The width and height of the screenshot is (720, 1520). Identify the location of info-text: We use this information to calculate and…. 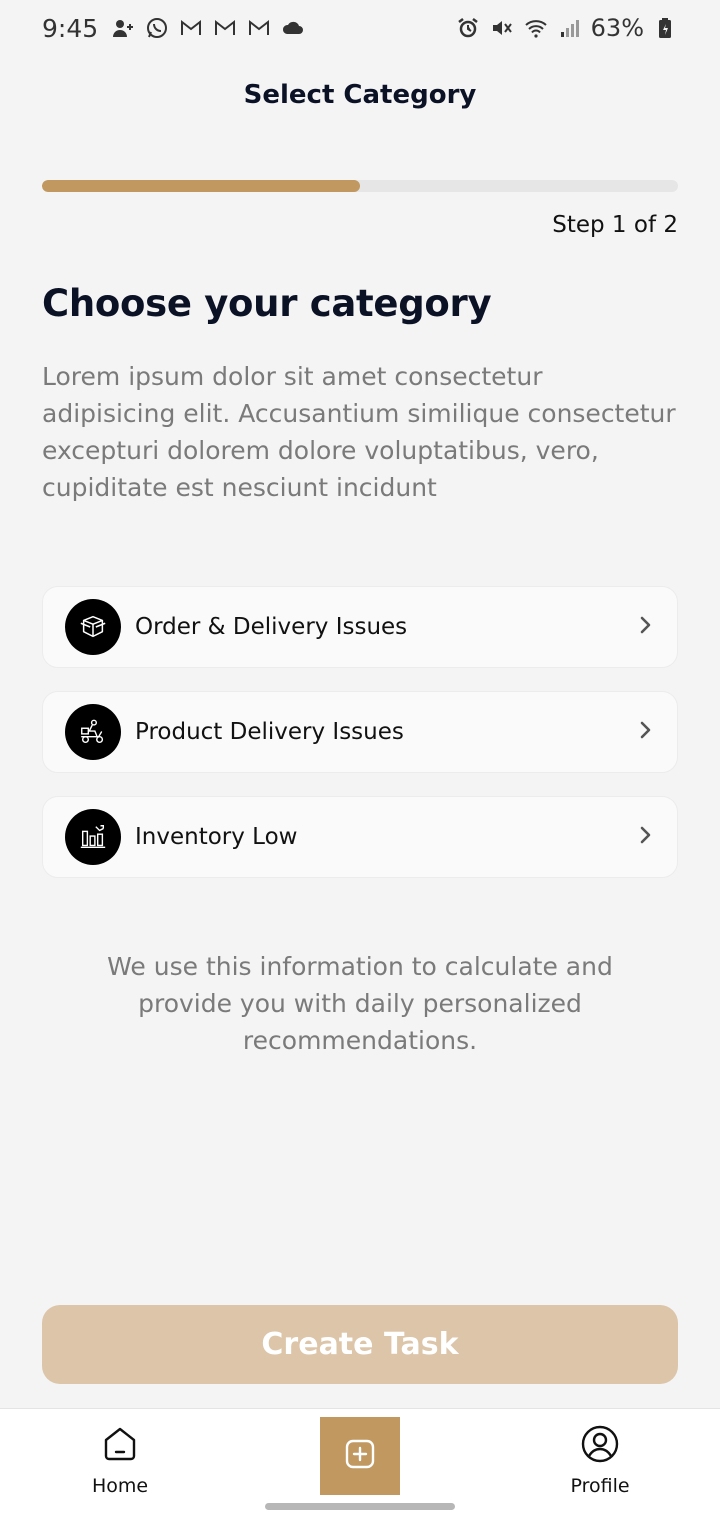
(360, 1003).